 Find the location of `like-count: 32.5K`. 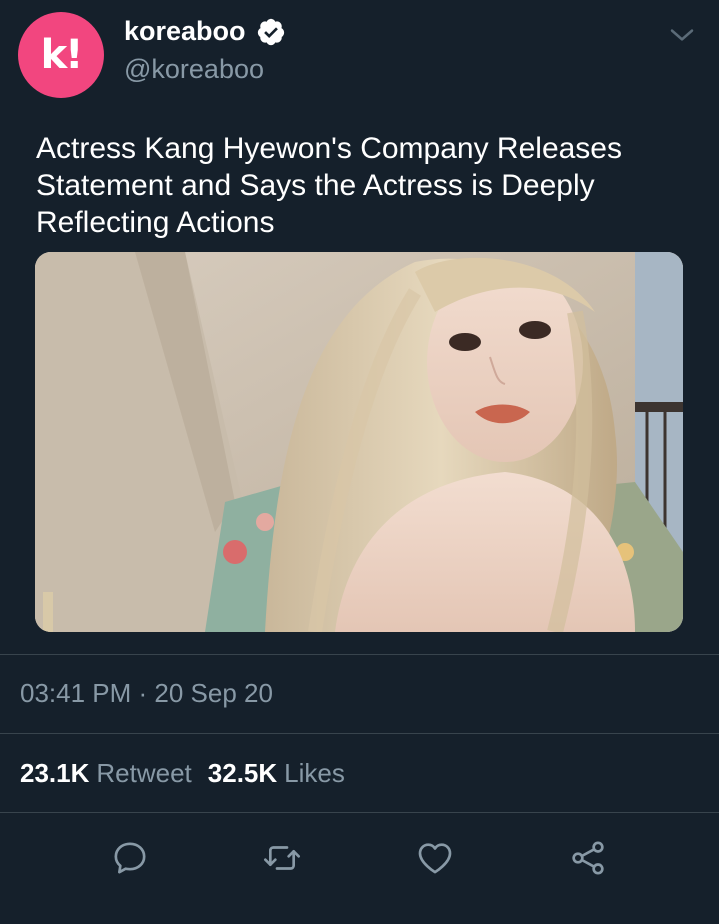

like-count: 32.5K is located at coordinates (242, 773).